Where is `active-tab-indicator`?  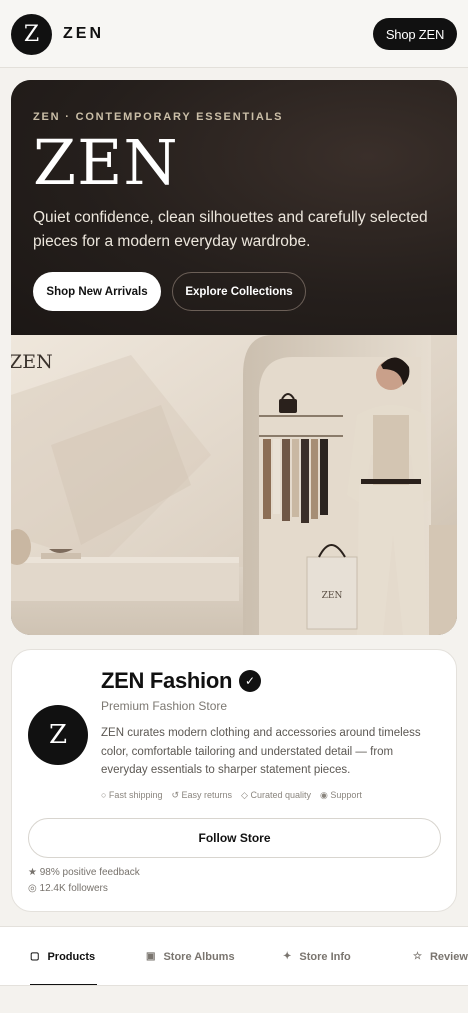 active-tab-indicator is located at coordinates (63, 984).